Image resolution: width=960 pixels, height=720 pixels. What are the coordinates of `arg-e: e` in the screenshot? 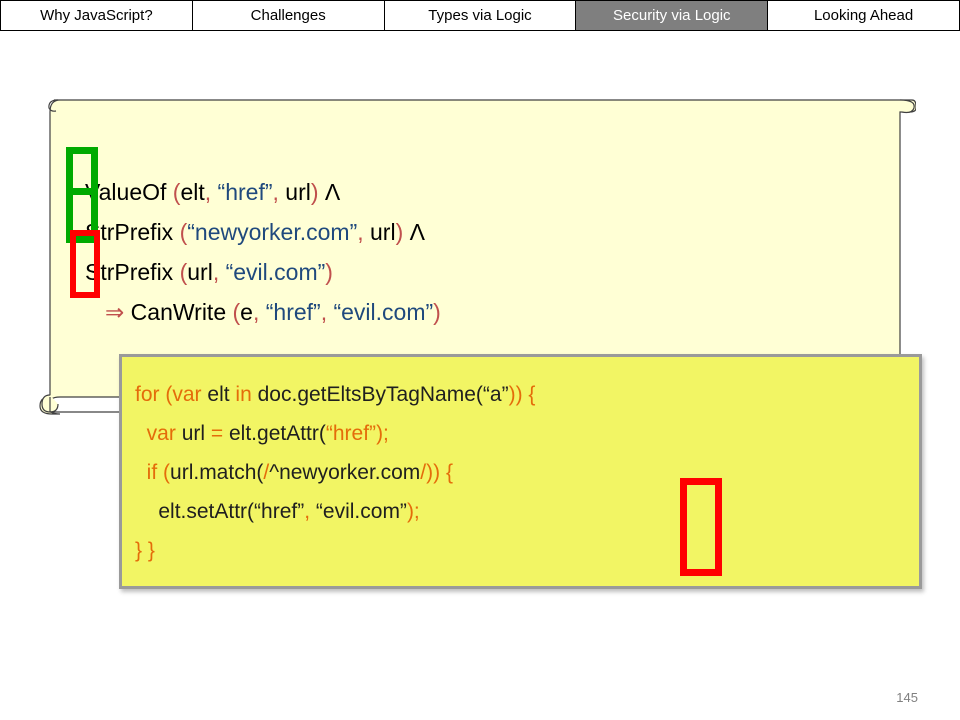 It's located at (246, 312).